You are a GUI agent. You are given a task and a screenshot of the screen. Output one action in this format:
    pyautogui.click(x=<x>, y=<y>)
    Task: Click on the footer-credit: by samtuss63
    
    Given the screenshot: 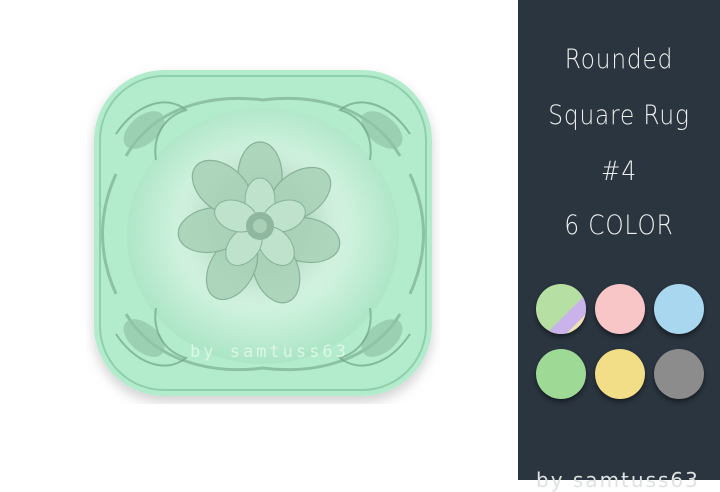 What is the action you would take?
    pyautogui.click(x=618, y=480)
    